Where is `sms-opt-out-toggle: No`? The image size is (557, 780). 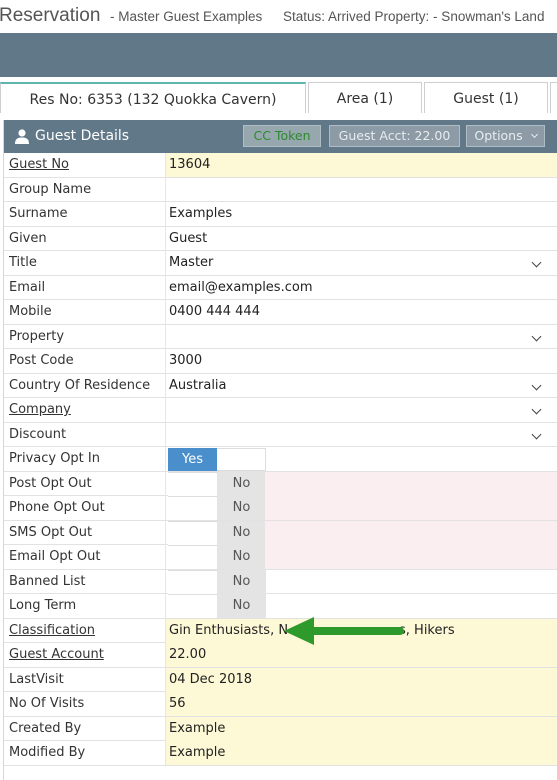 sms-opt-out-toggle: No is located at coordinates (215, 532).